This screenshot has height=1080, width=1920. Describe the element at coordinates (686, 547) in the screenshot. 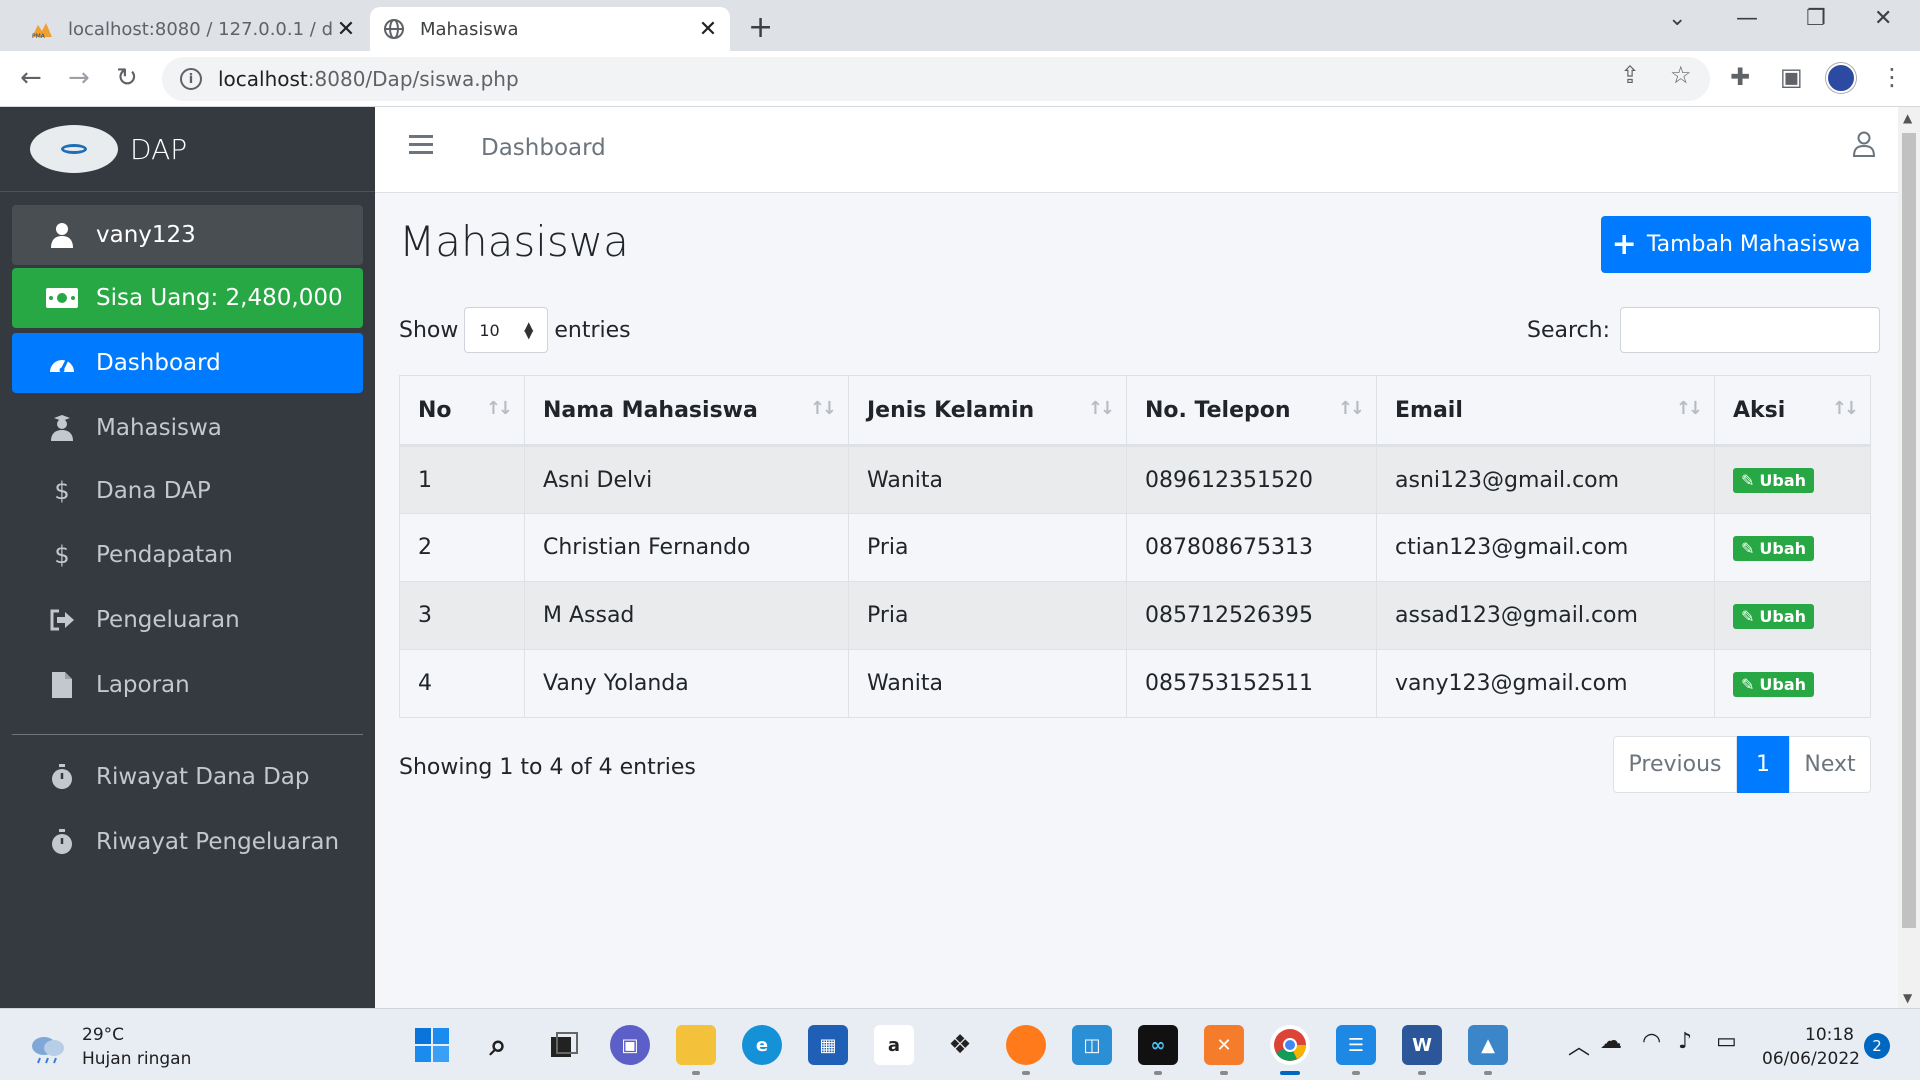

I see `cell-nama: Christian Fernando` at that location.